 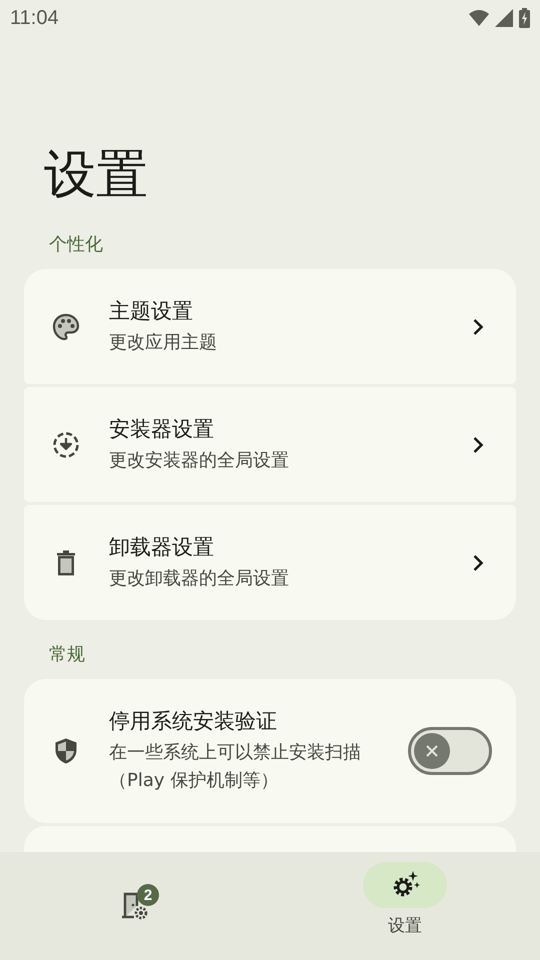 What do you see at coordinates (270, 326) in the screenshot?
I see `settings-item: 主题设置 更改应用主题` at bounding box center [270, 326].